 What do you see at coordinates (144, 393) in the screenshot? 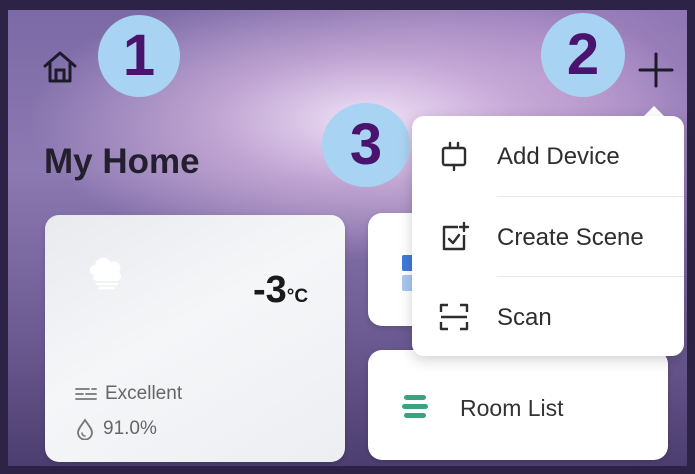
I see `air-quality-label: Excellent` at bounding box center [144, 393].